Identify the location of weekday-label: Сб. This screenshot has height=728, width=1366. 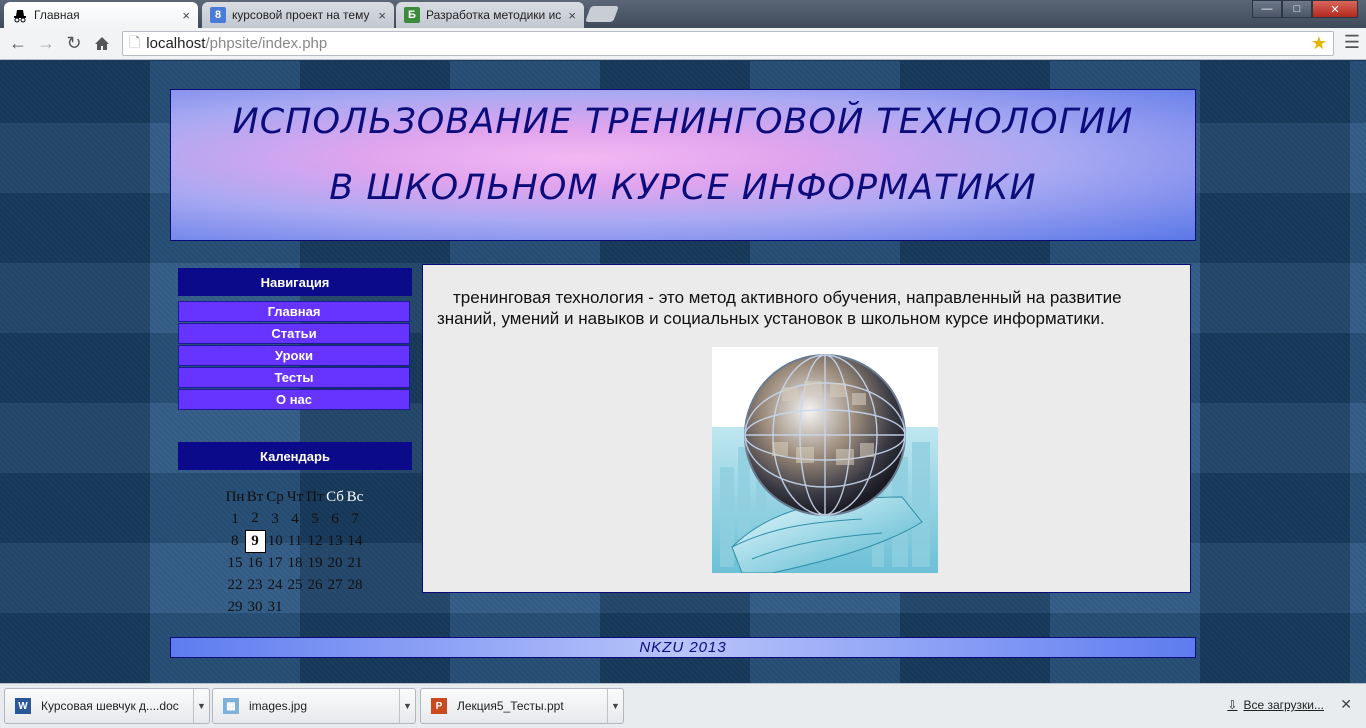
(335, 496).